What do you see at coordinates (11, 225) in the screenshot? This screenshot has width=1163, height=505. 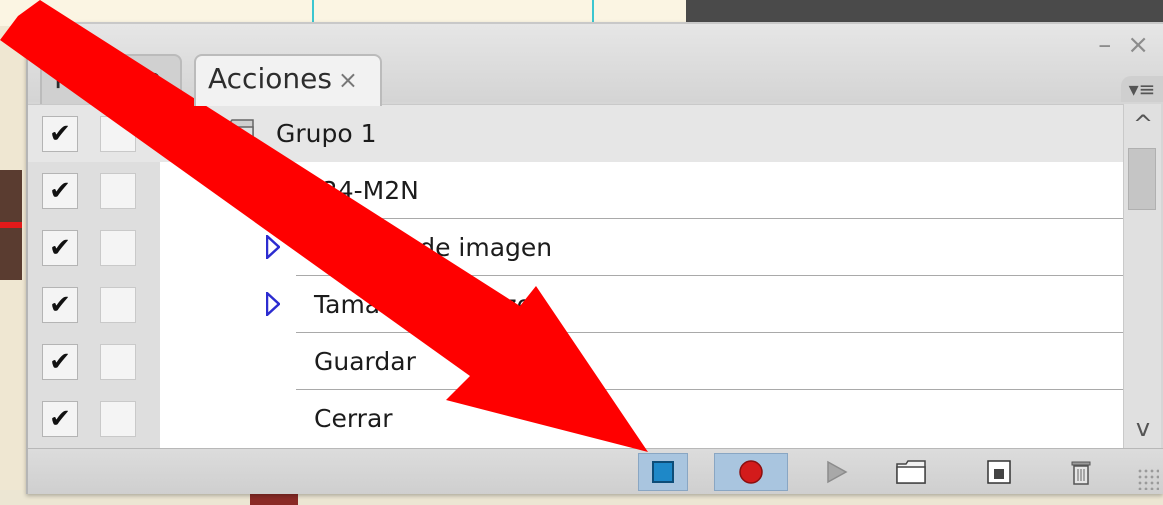 I see `canvas-image-edge` at bounding box center [11, 225].